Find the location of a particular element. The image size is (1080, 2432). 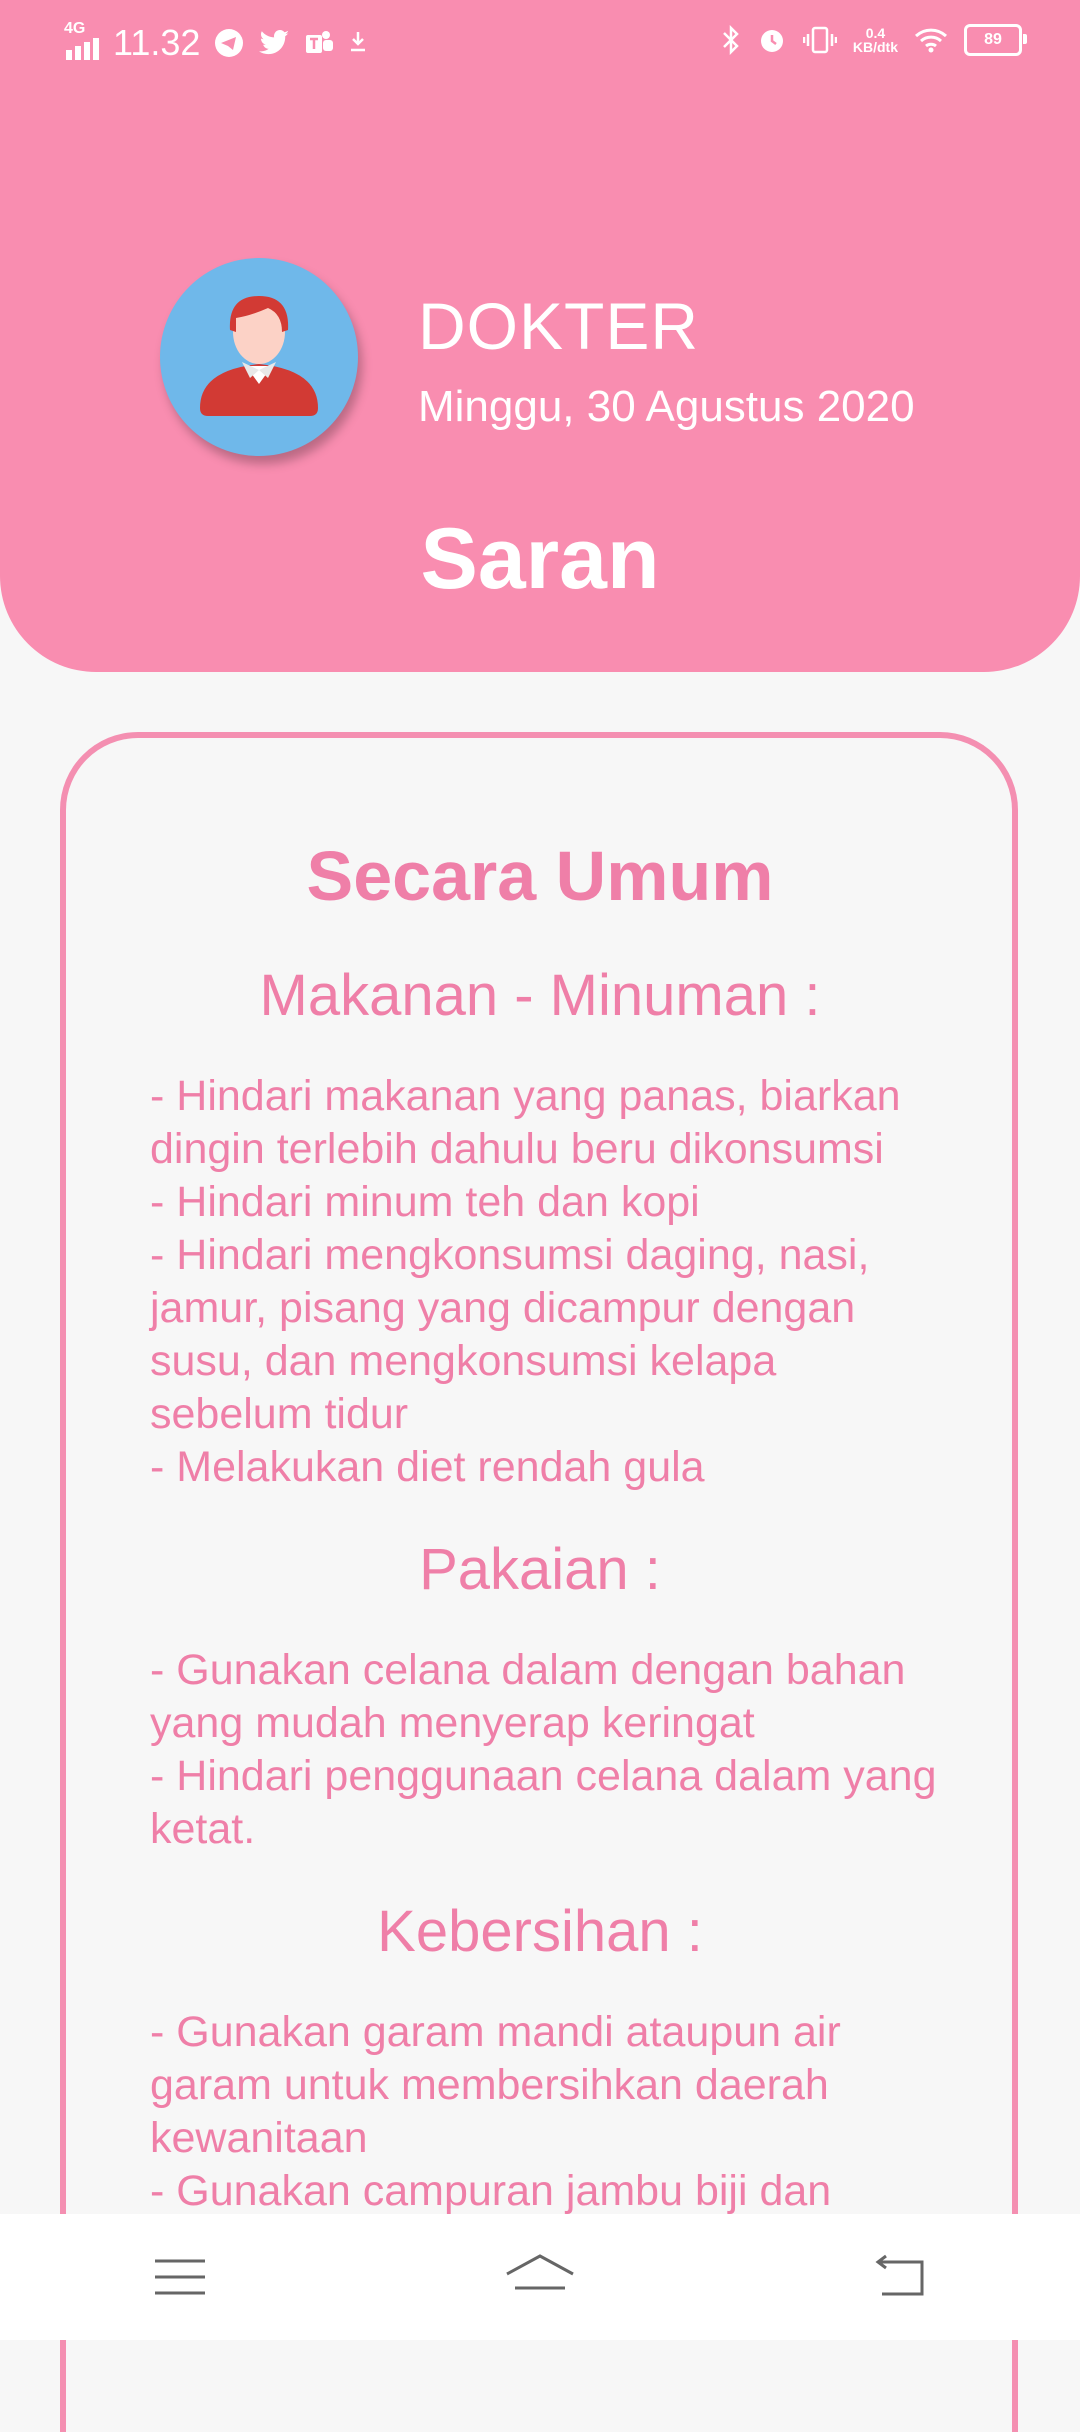

network-type: 4G is located at coordinates (75, 28).